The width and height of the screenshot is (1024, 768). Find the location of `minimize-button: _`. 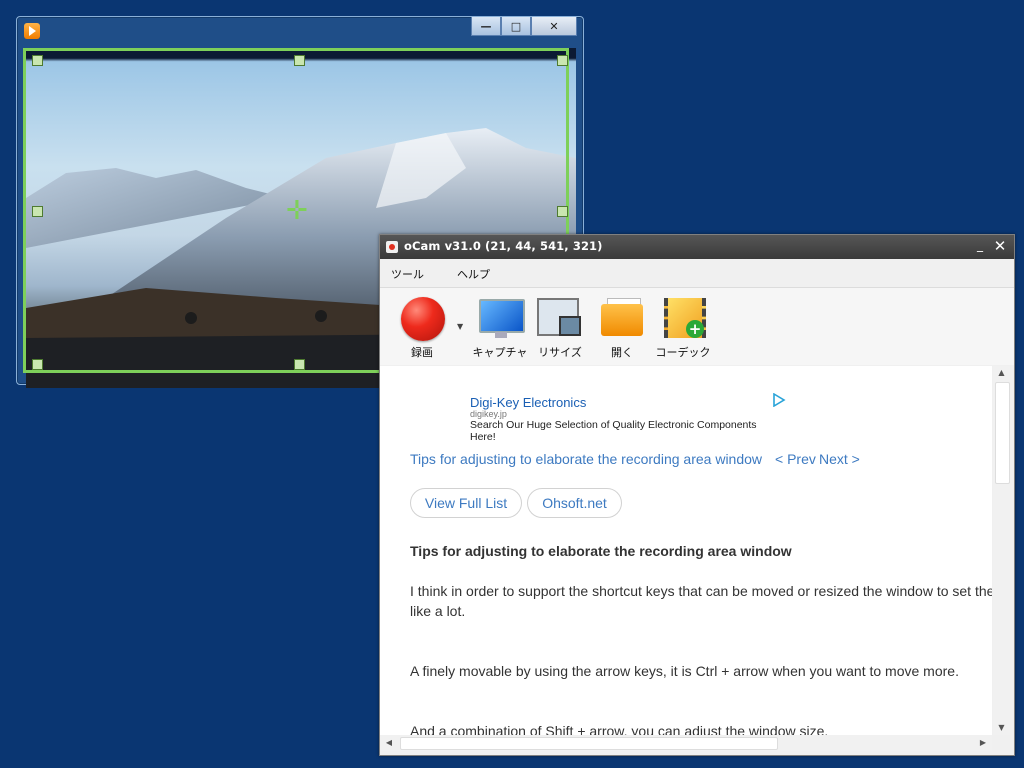

minimize-button: _ is located at coordinates (980, 246).